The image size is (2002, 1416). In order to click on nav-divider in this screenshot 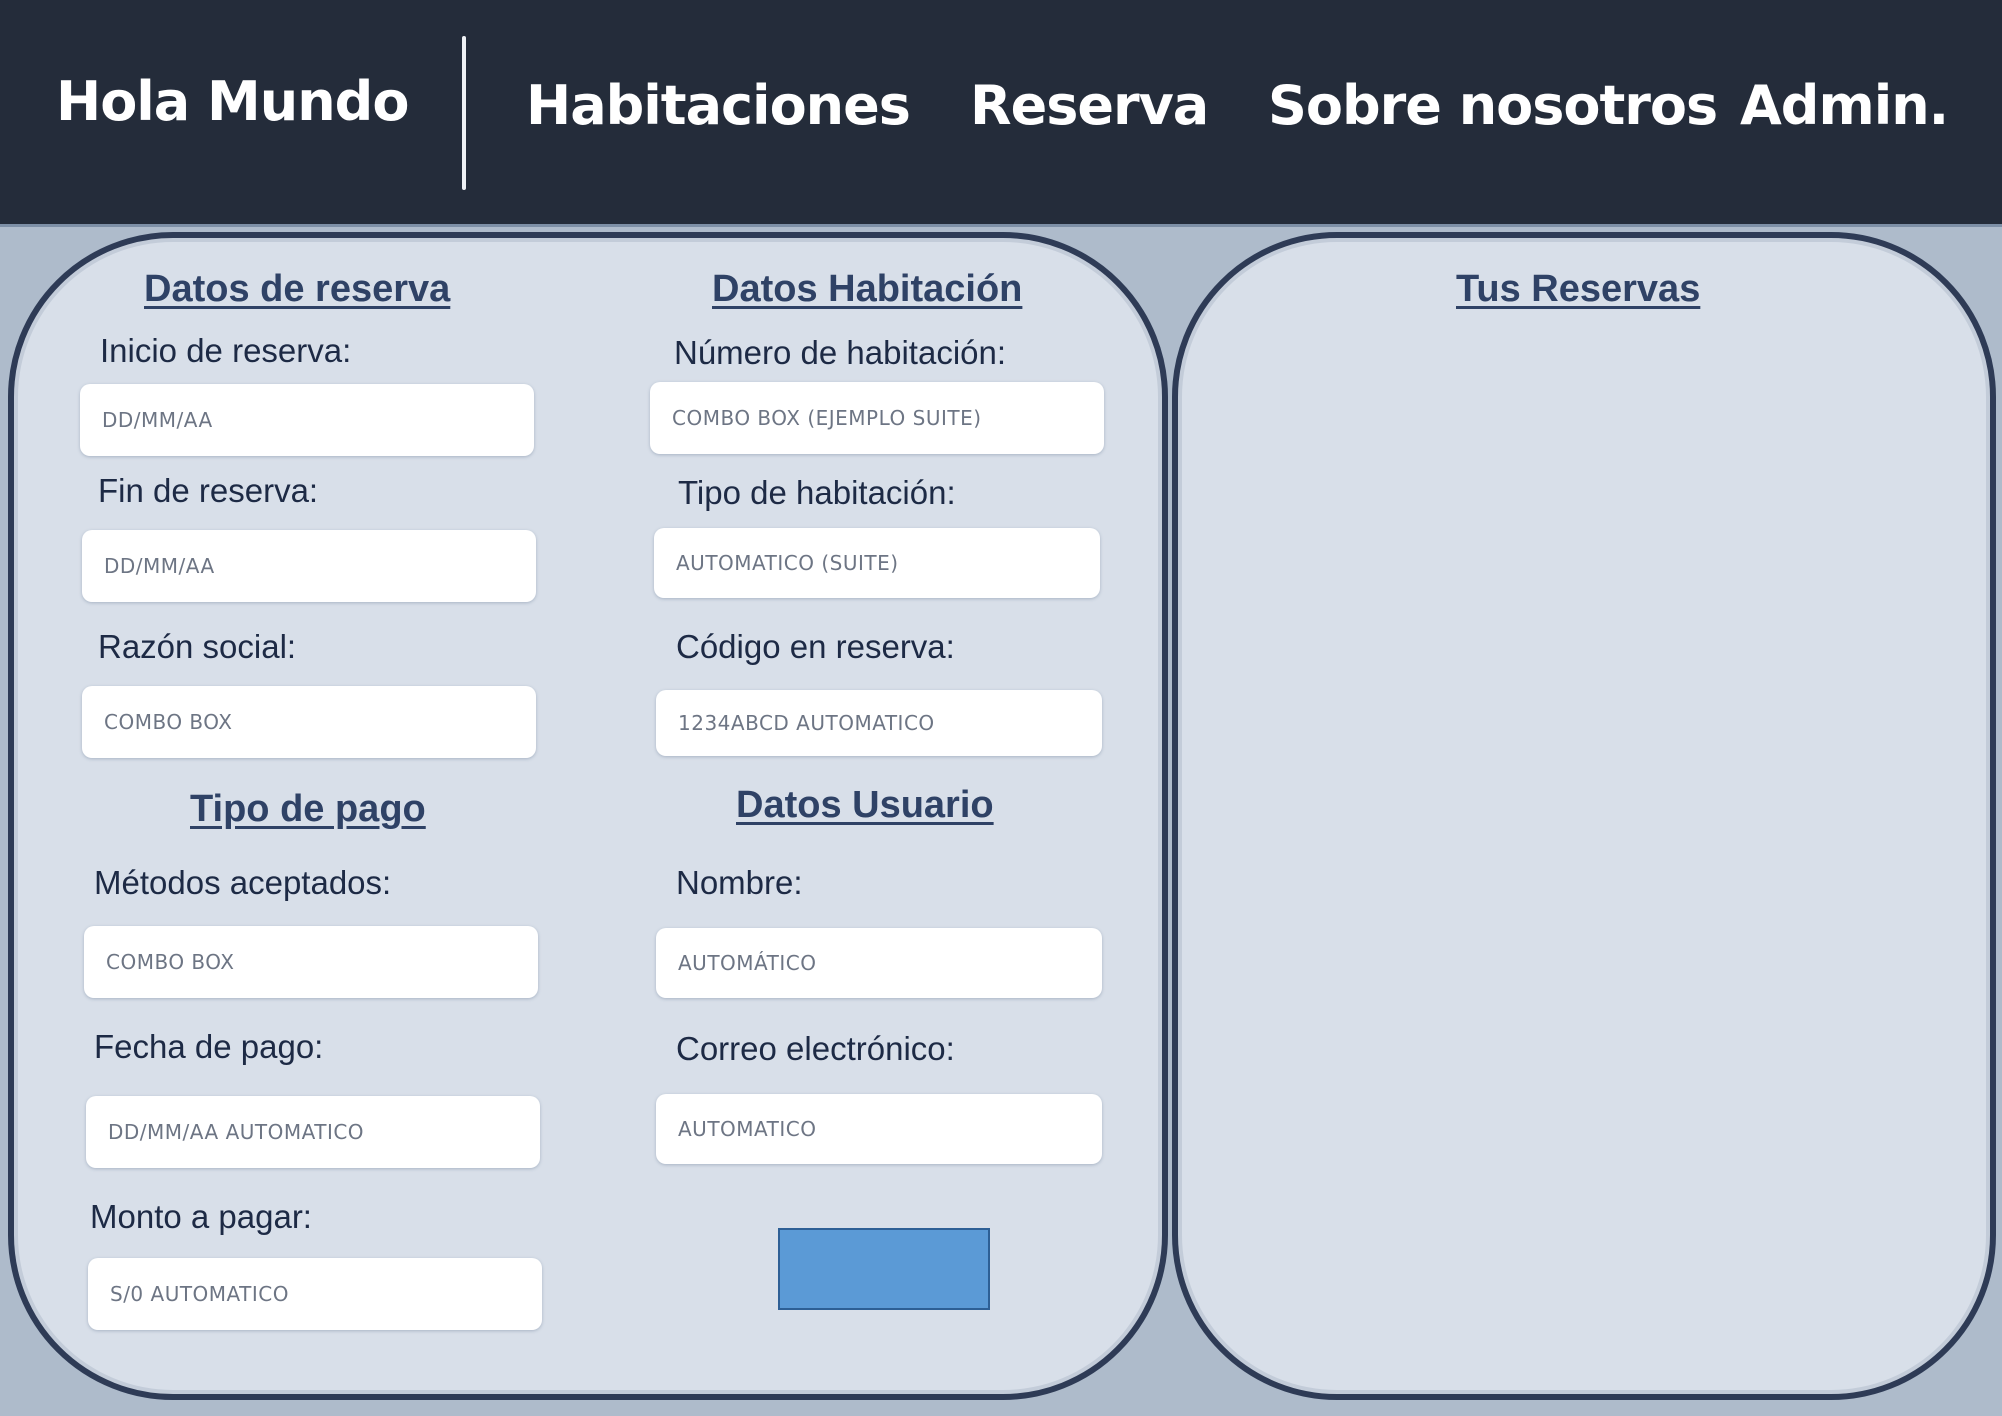, I will do `click(464, 113)`.